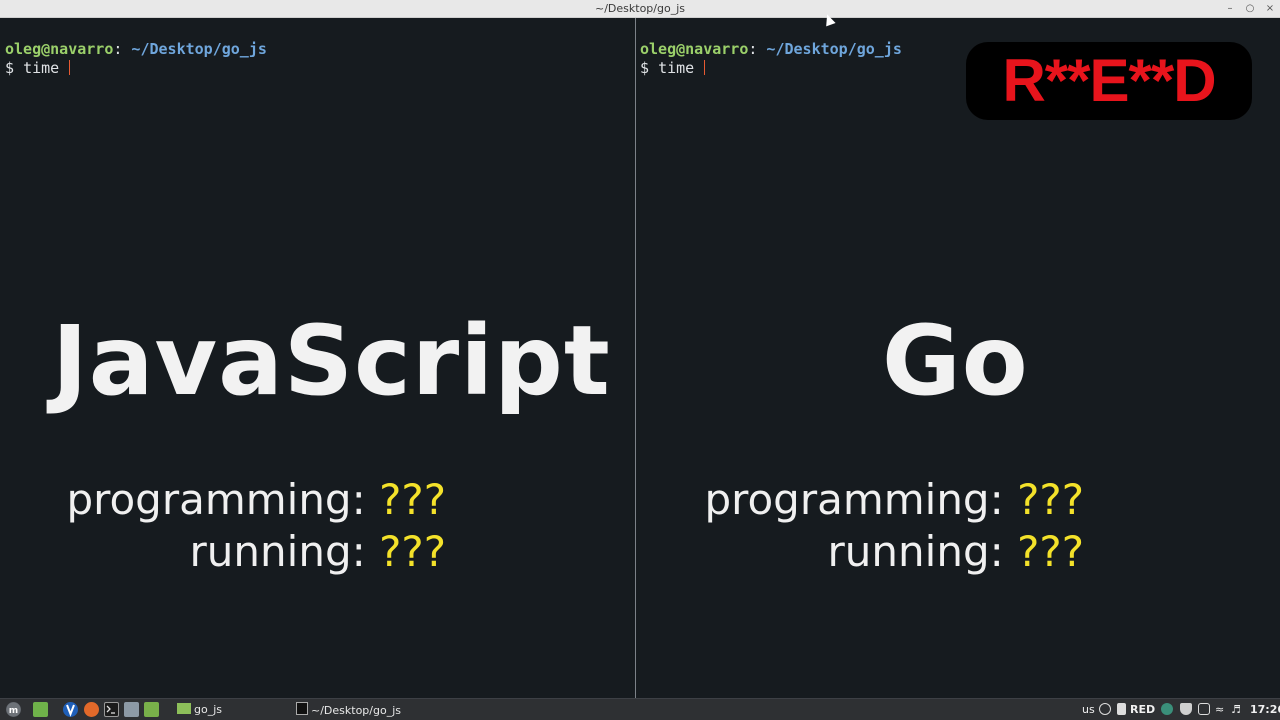 The width and height of the screenshot is (1280, 720). What do you see at coordinates (1270, 8) in the screenshot?
I see `close-icon: ×` at bounding box center [1270, 8].